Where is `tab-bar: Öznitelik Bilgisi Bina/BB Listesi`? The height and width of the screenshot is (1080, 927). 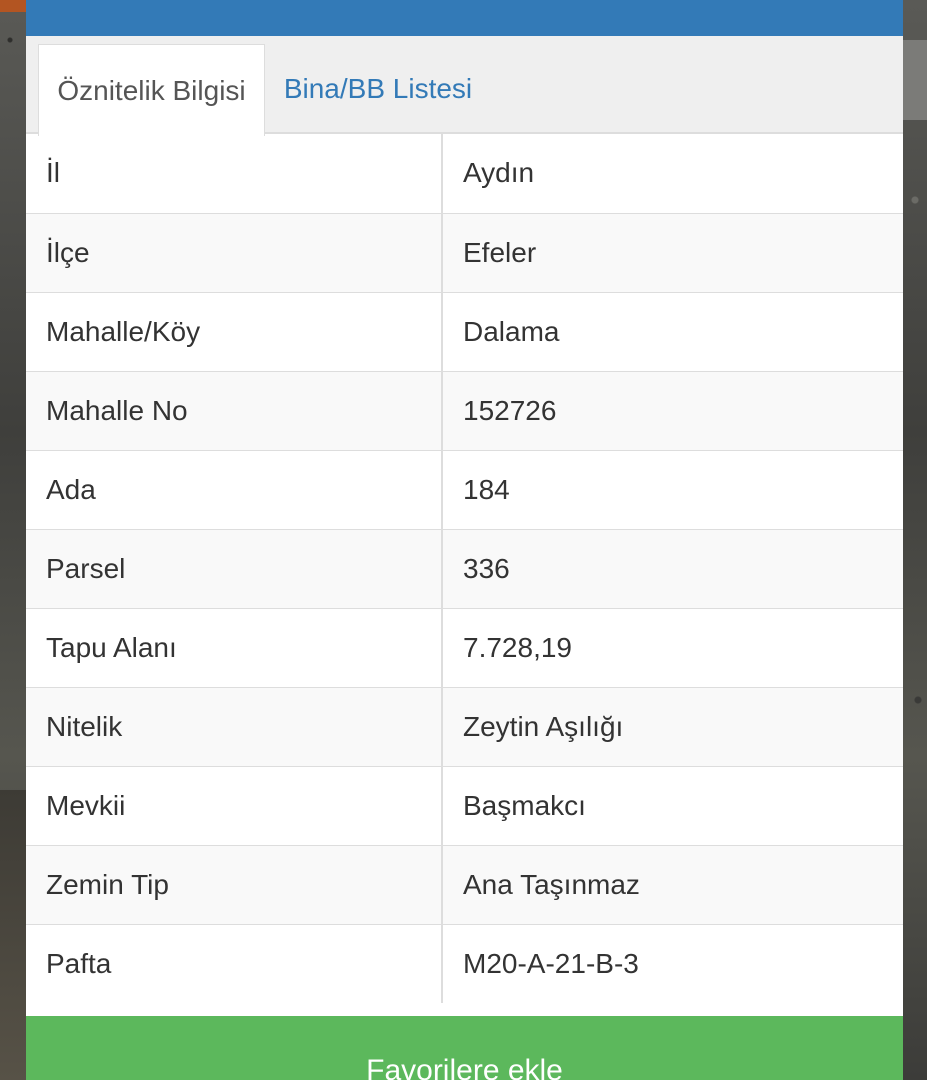 tab-bar: Öznitelik Bilgisi Bina/BB Listesi is located at coordinates (464, 86).